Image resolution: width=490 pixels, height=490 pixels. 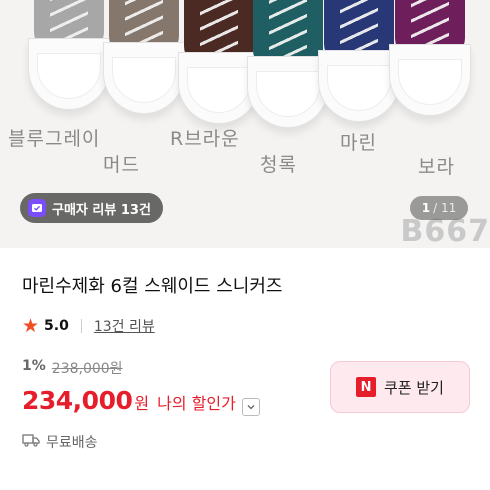 What do you see at coordinates (426, 208) in the screenshot?
I see `pager-current: 1` at bounding box center [426, 208].